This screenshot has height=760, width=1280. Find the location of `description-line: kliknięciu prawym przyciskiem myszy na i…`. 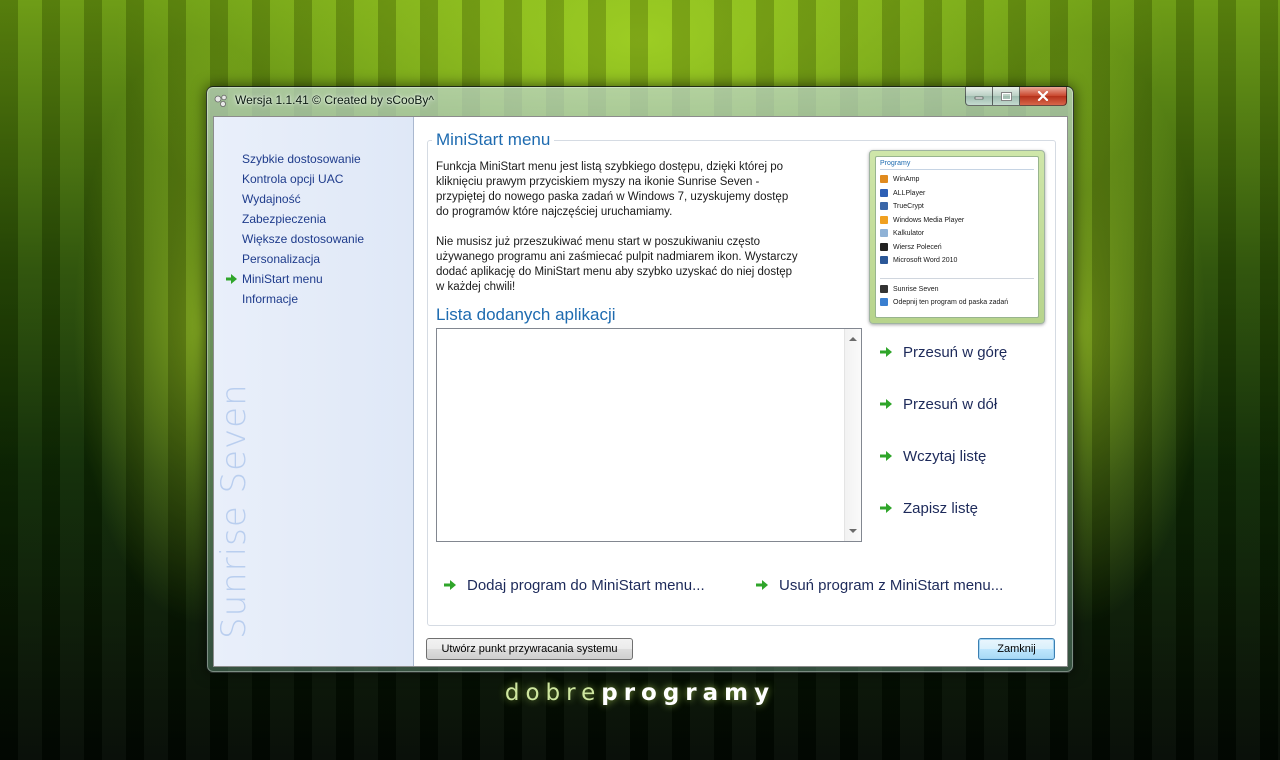

description-line: kliknięciu prawym przyciskiem myszy na i… is located at coordinates (598, 182).